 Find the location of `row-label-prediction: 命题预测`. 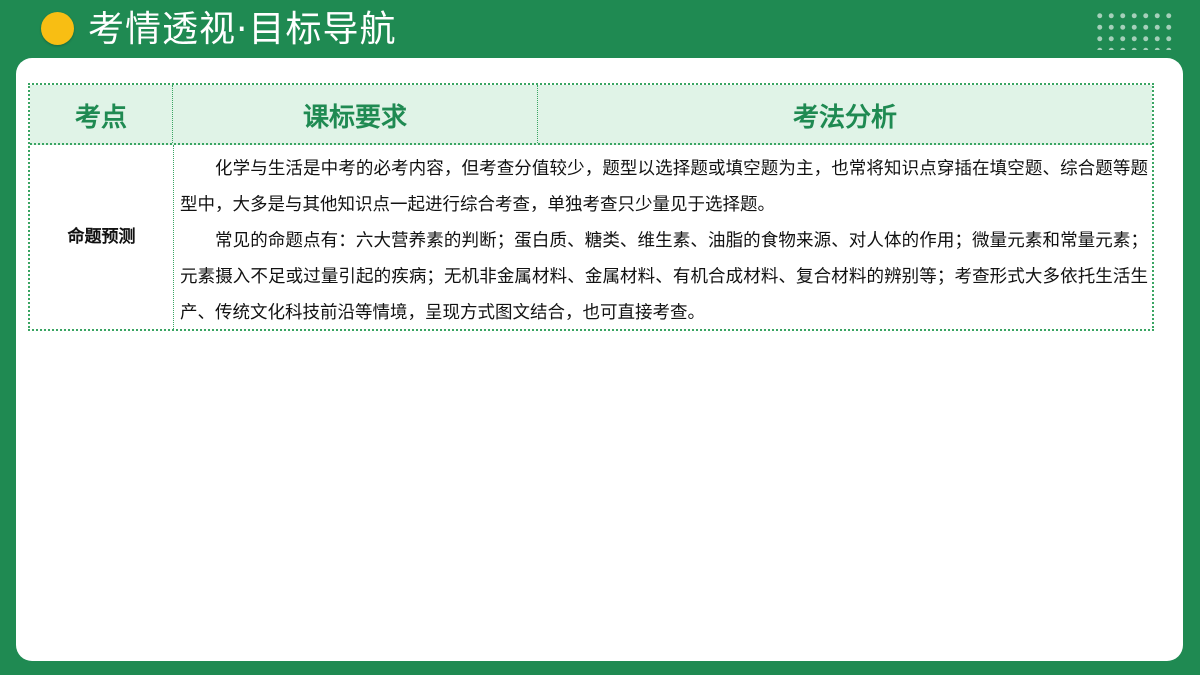

row-label-prediction: 命题预测 is located at coordinates (101, 237).